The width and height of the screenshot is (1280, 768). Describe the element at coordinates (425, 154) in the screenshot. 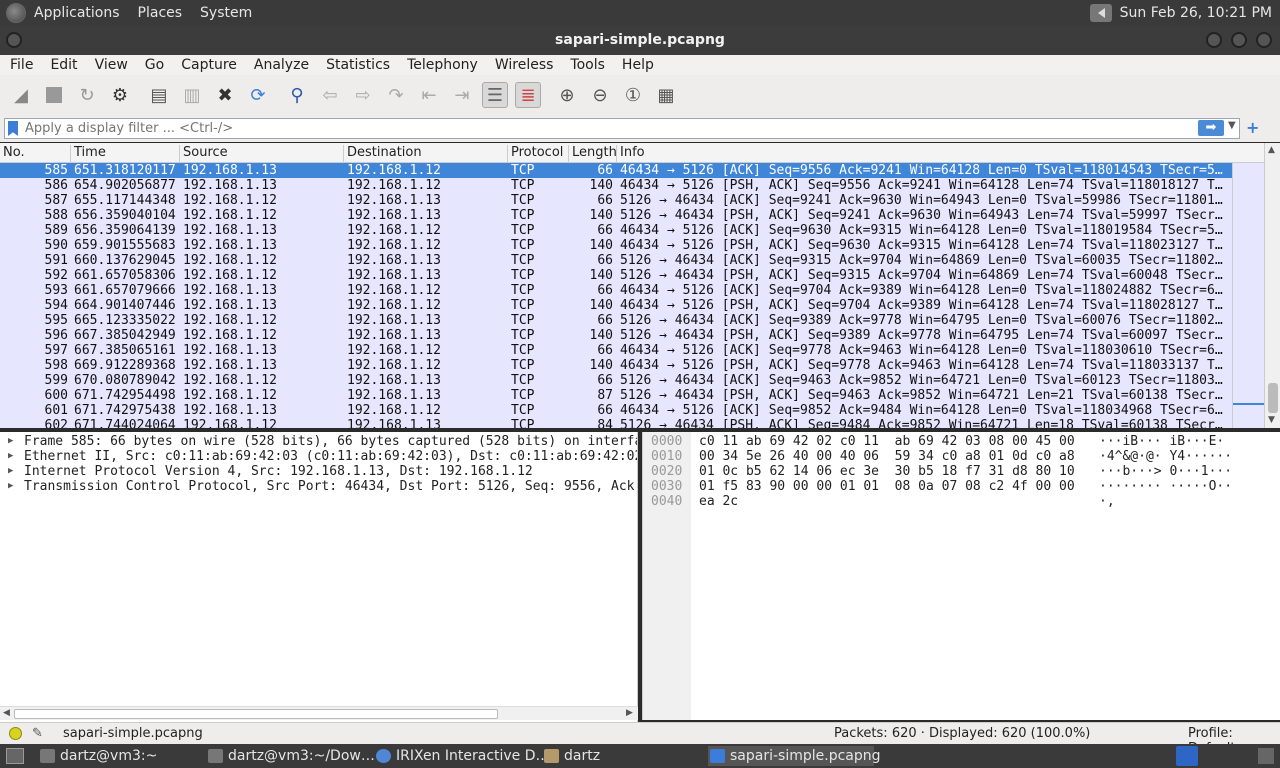

I see `column-destination: Destination` at that location.